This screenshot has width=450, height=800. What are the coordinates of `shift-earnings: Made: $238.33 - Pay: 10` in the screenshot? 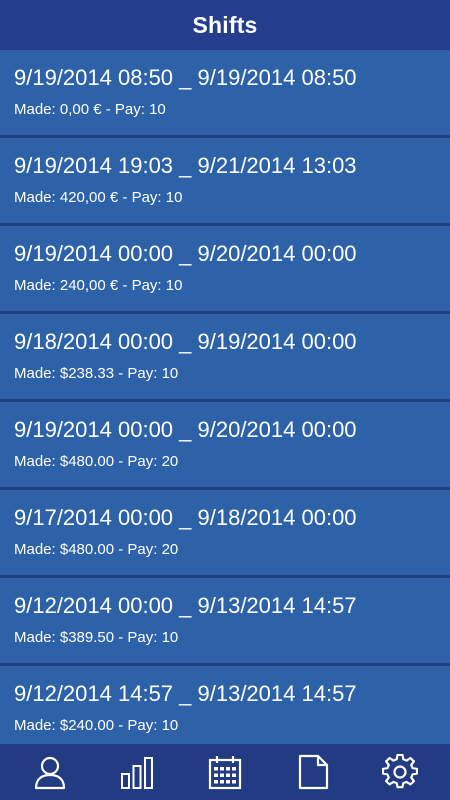 It's located at (96, 373).